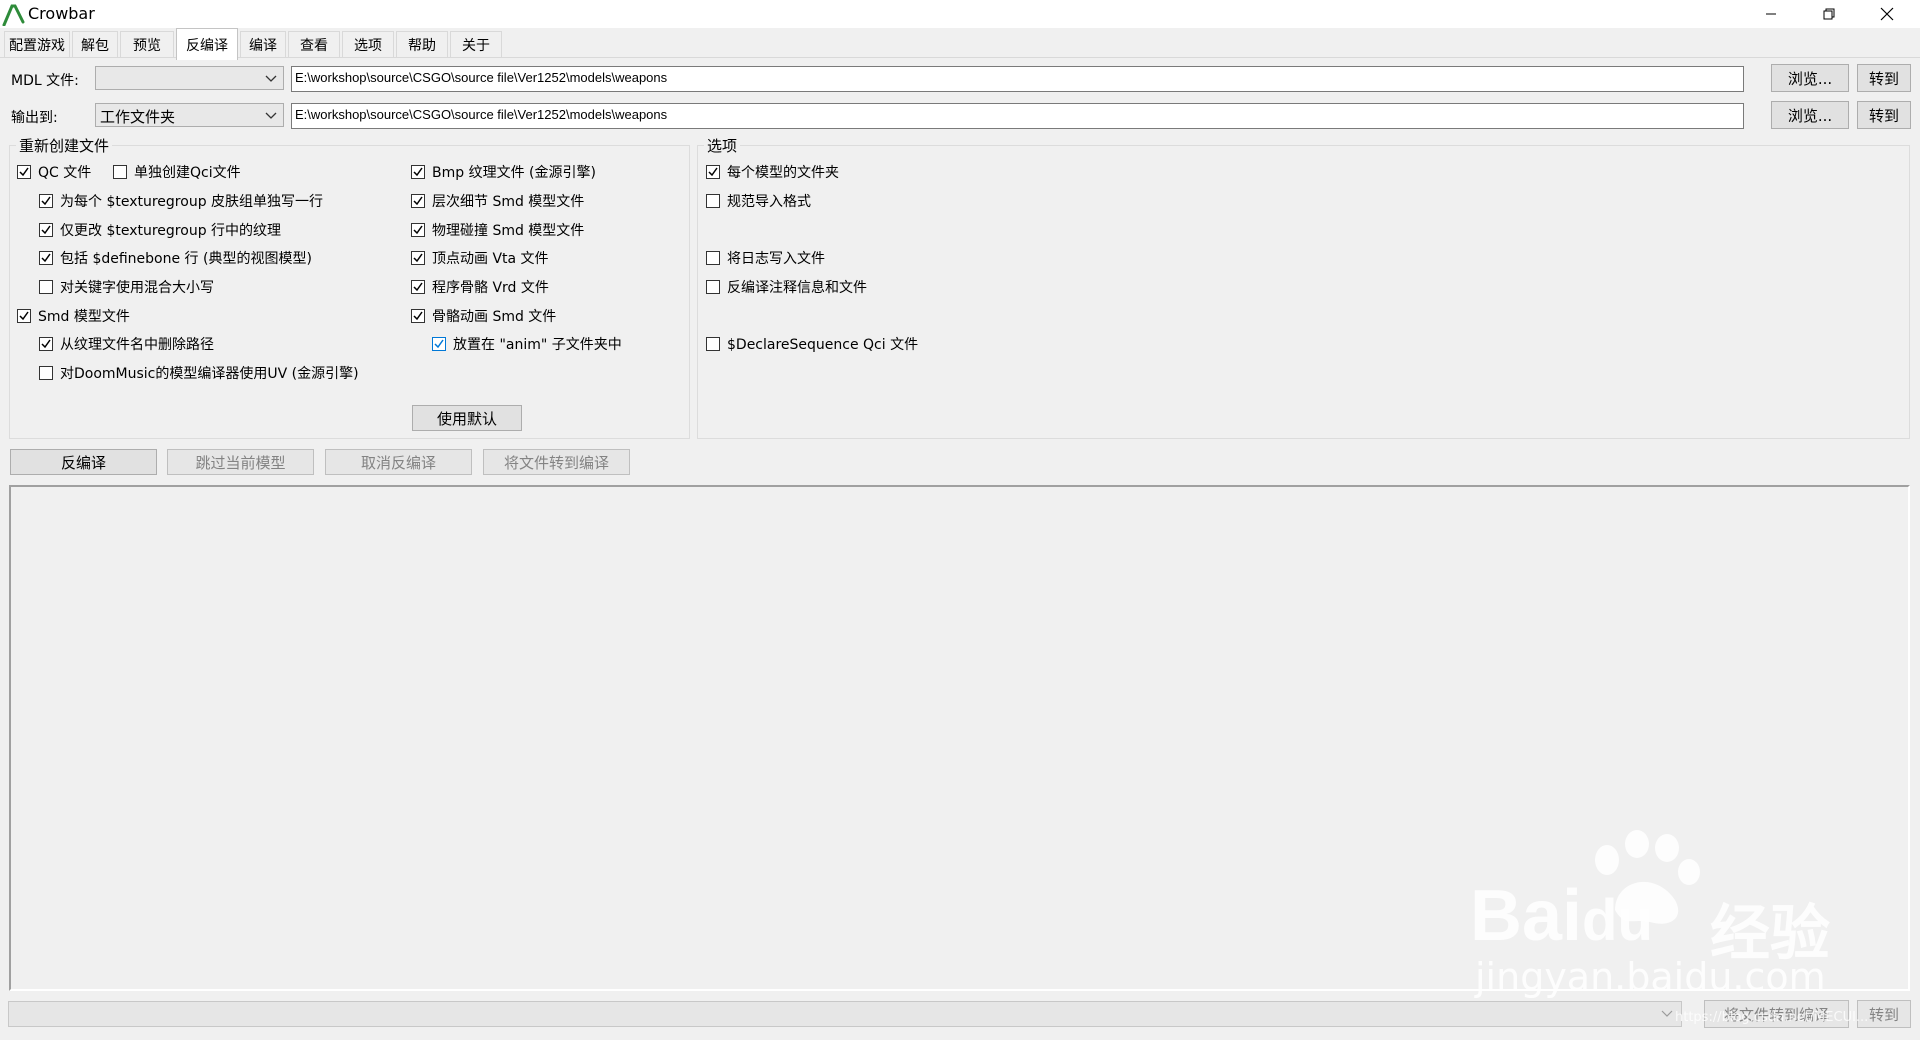 Image resolution: width=1920 pixels, height=1040 pixels. I want to click on chevron-down-icon, so click(271, 78).